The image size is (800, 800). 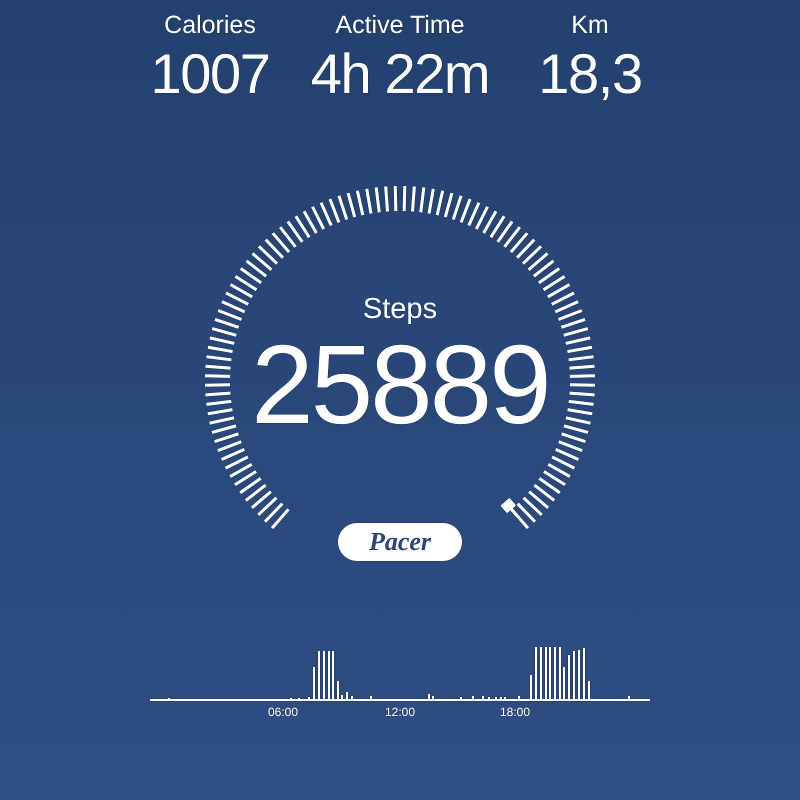 What do you see at coordinates (400, 25) in the screenshot?
I see `stat-label: Active Time` at bounding box center [400, 25].